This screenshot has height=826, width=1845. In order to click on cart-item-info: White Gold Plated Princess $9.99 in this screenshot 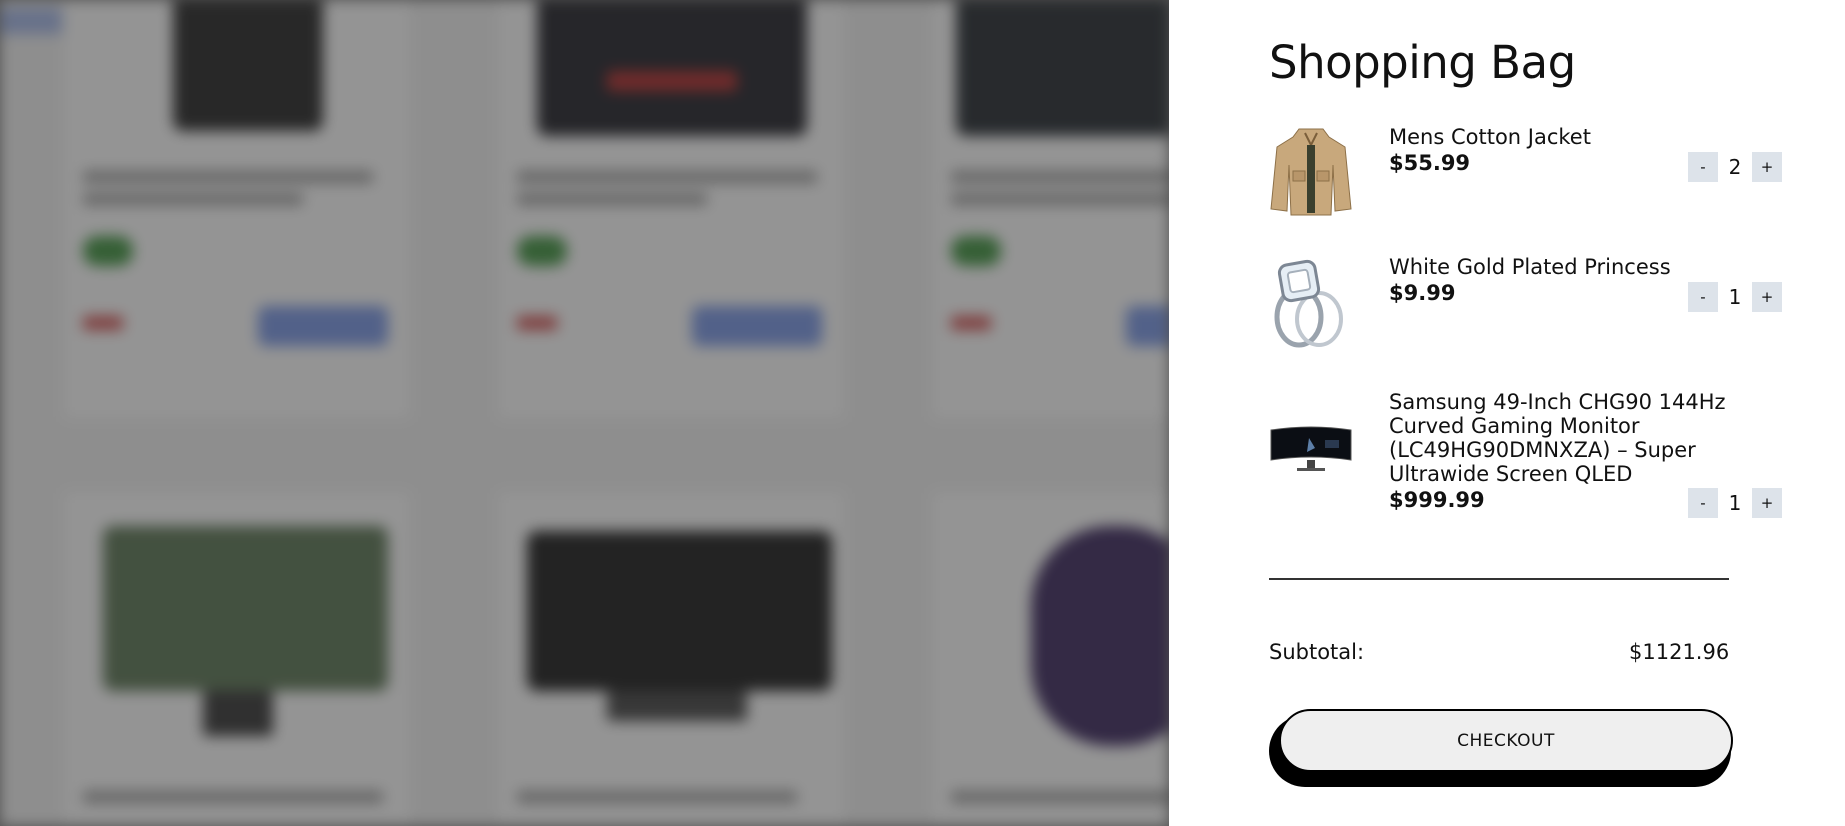, I will do `click(1554, 280)`.